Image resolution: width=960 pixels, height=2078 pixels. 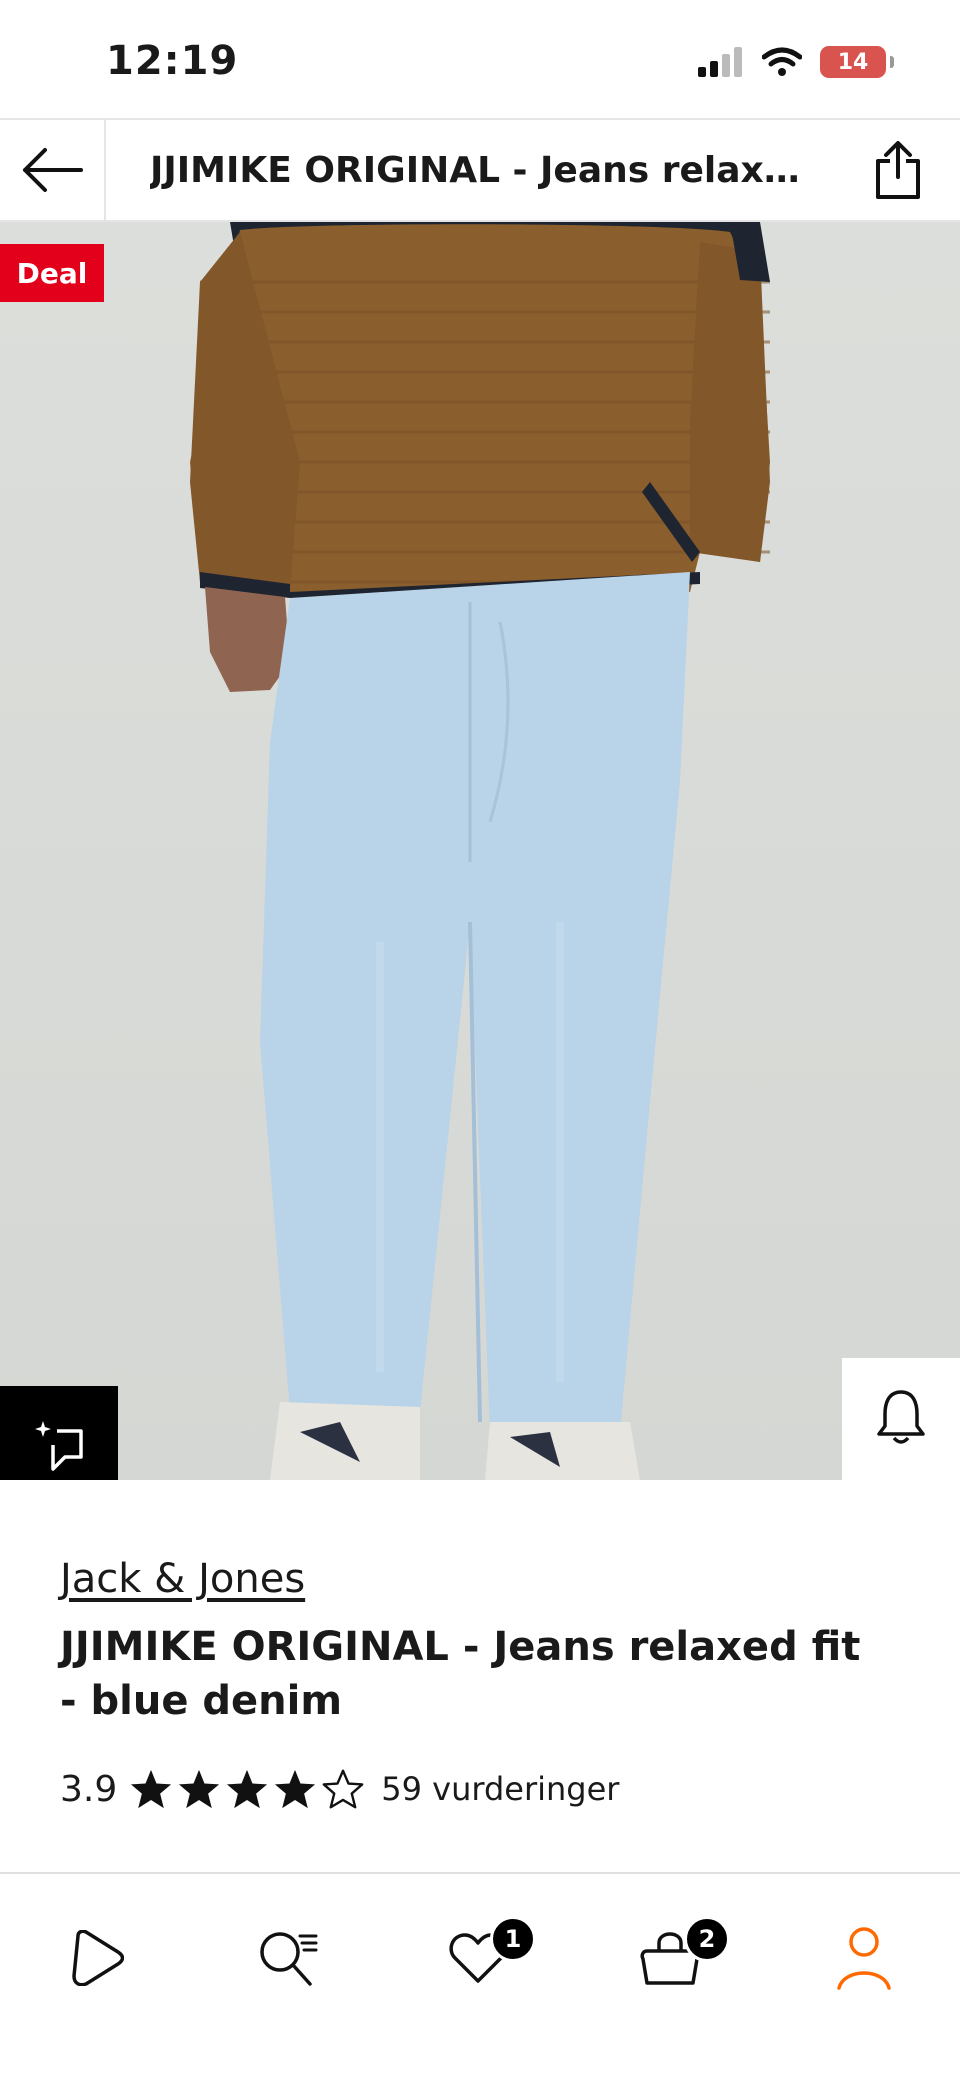 What do you see at coordinates (343, 1789) in the screenshot?
I see `star-empty-icon` at bounding box center [343, 1789].